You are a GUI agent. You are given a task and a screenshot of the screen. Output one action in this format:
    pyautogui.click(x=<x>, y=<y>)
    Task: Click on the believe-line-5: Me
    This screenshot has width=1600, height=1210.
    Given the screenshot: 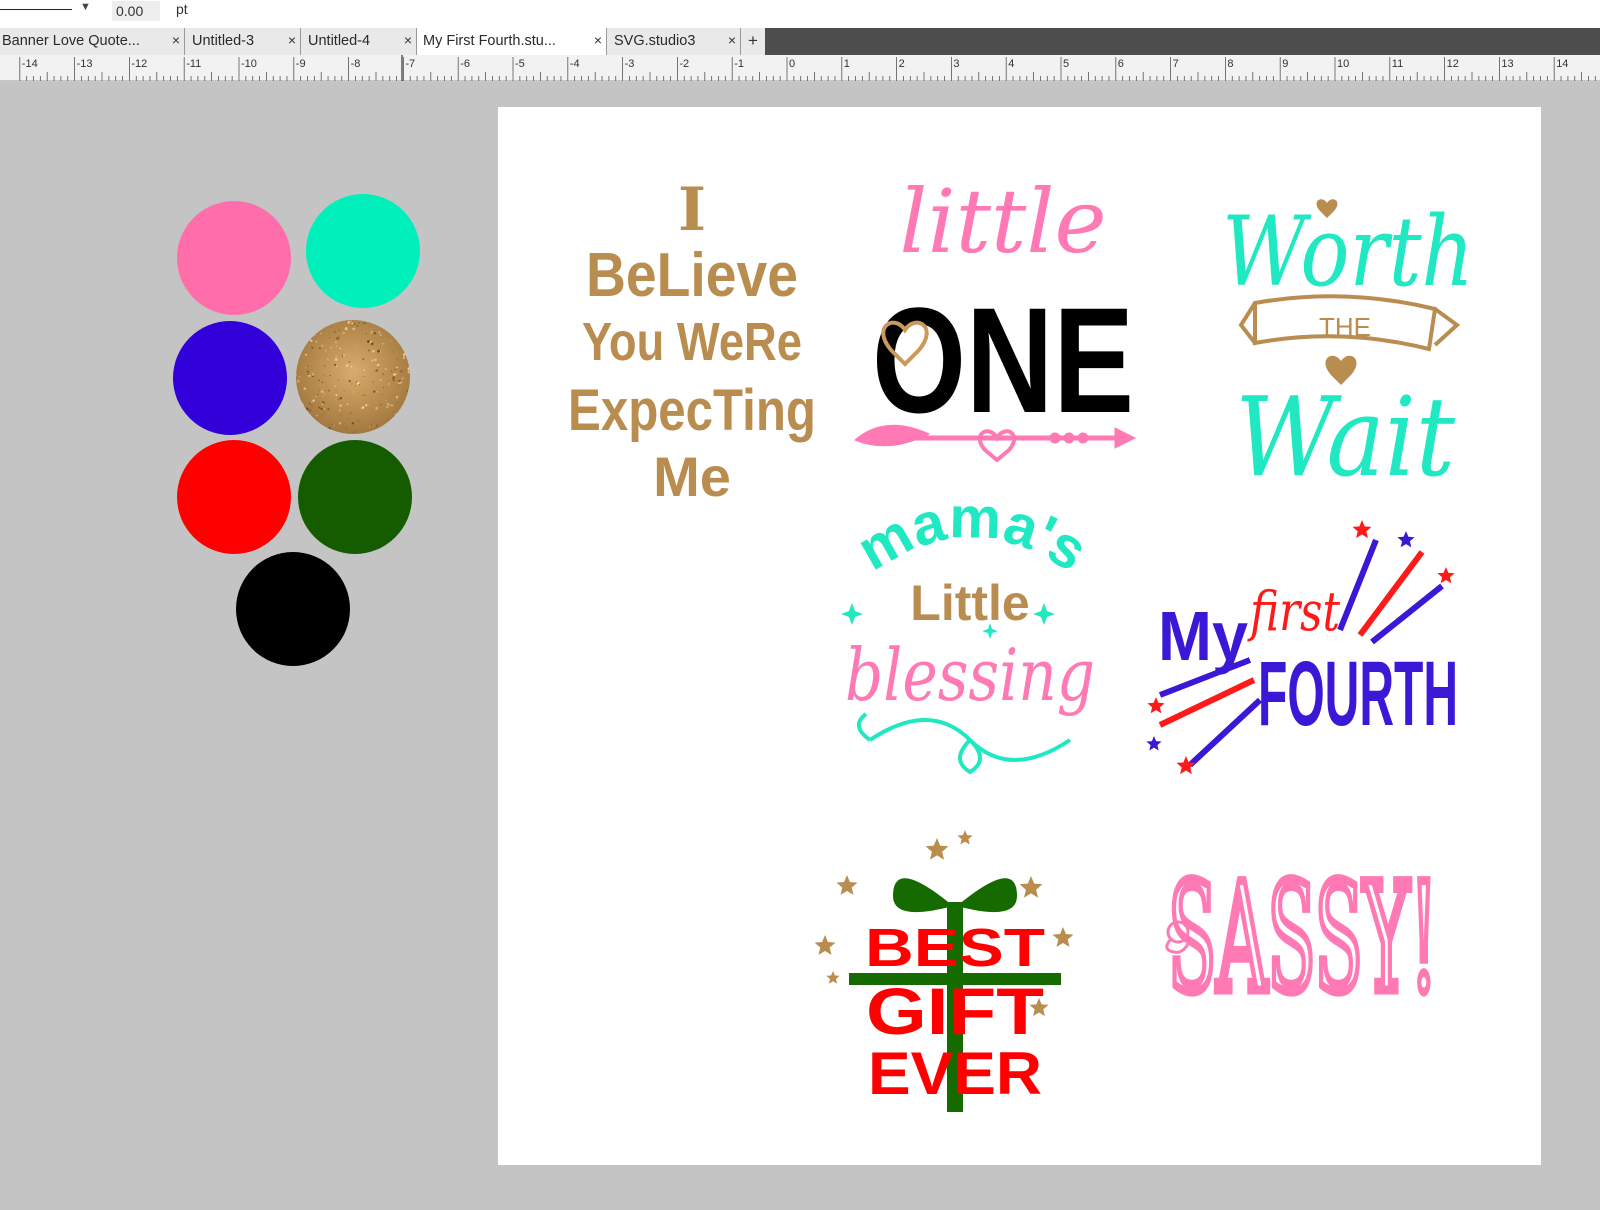 What is the action you would take?
    pyautogui.click(x=692, y=476)
    